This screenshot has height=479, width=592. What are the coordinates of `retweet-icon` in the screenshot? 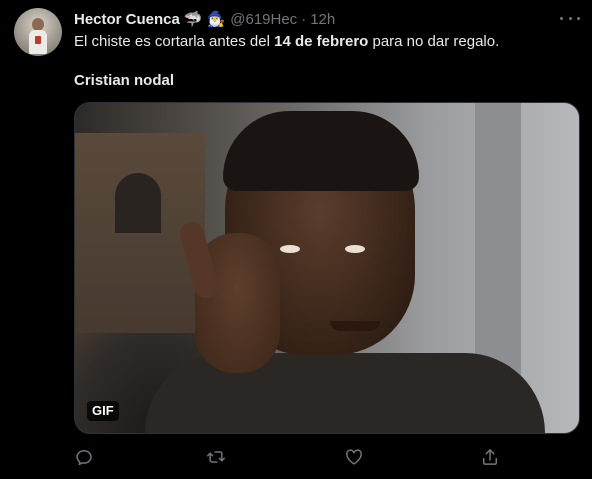 It's located at (216, 457).